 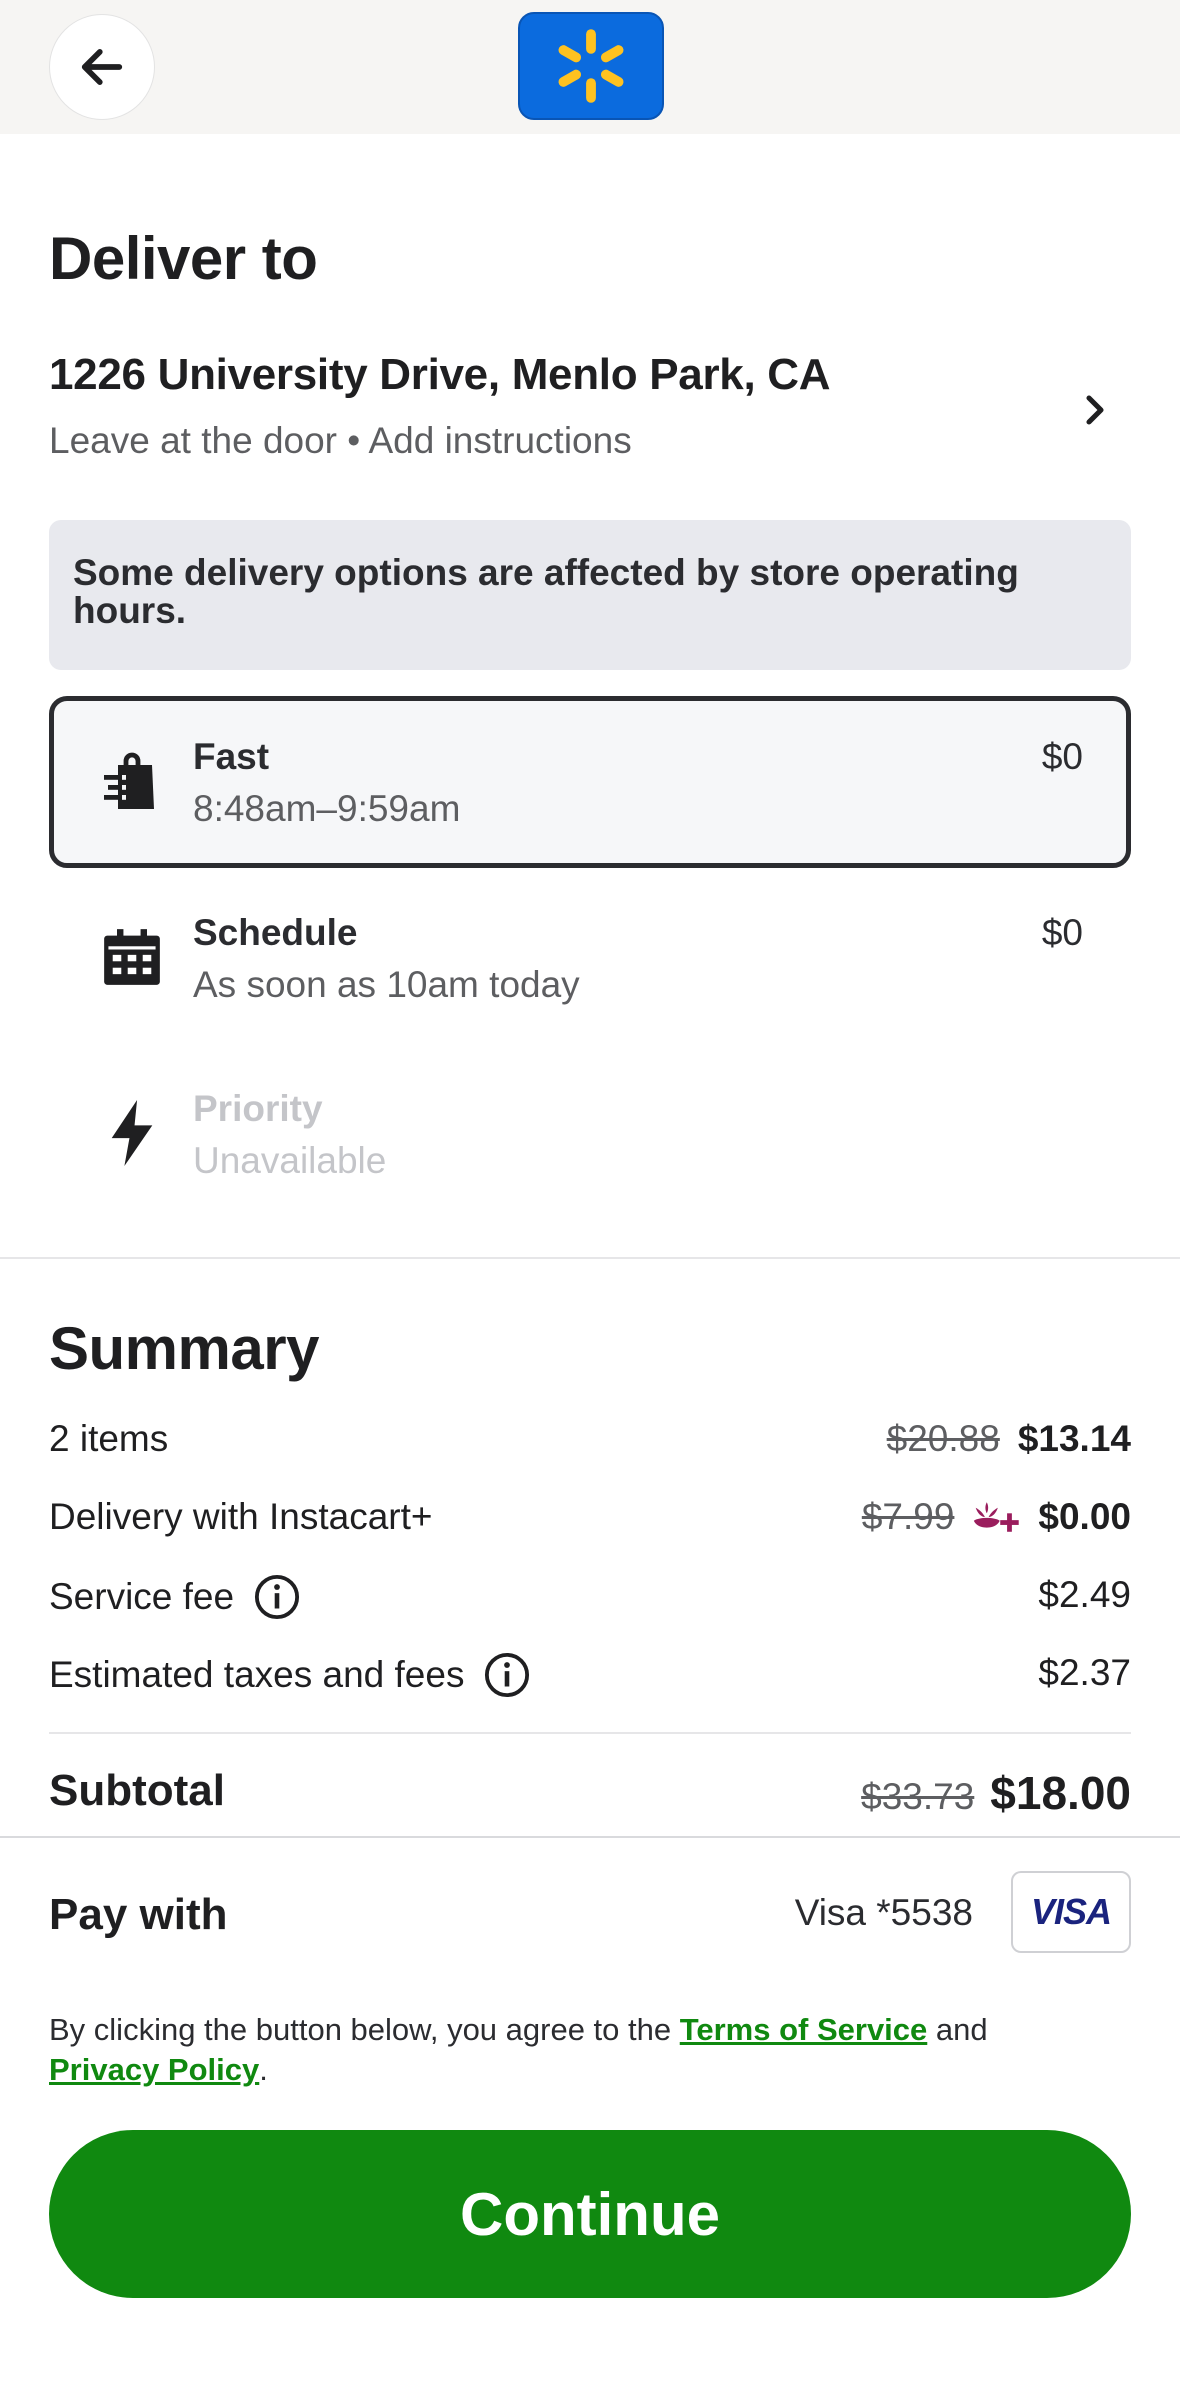 What do you see at coordinates (231, 756) in the screenshot?
I see `option-title: Fast` at bounding box center [231, 756].